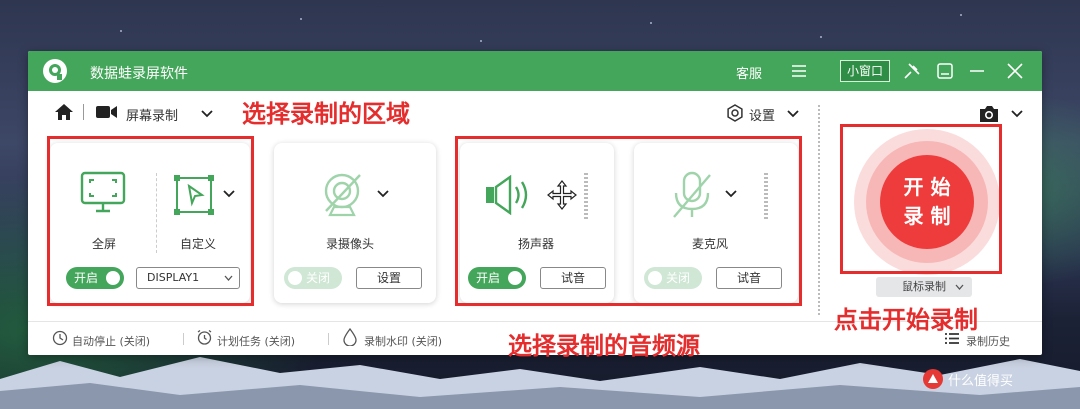 This screenshot has height=409, width=1080. What do you see at coordinates (912, 71) in the screenshot?
I see `pin-icon` at bounding box center [912, 71].